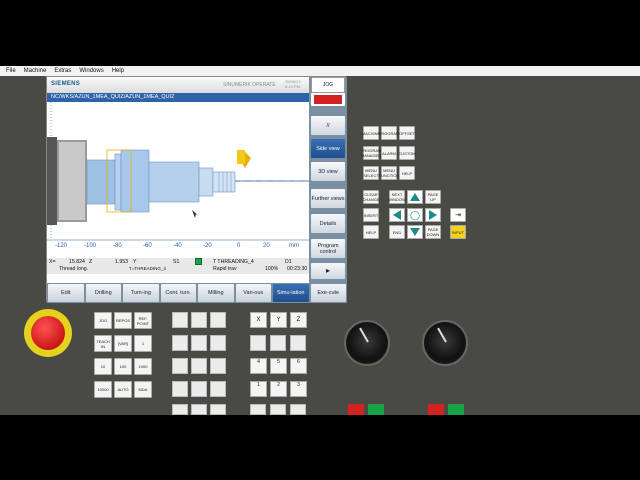  Describe the element at coordinates (415, 197) in the screenshot. I see `arrow-up-button` at that location.